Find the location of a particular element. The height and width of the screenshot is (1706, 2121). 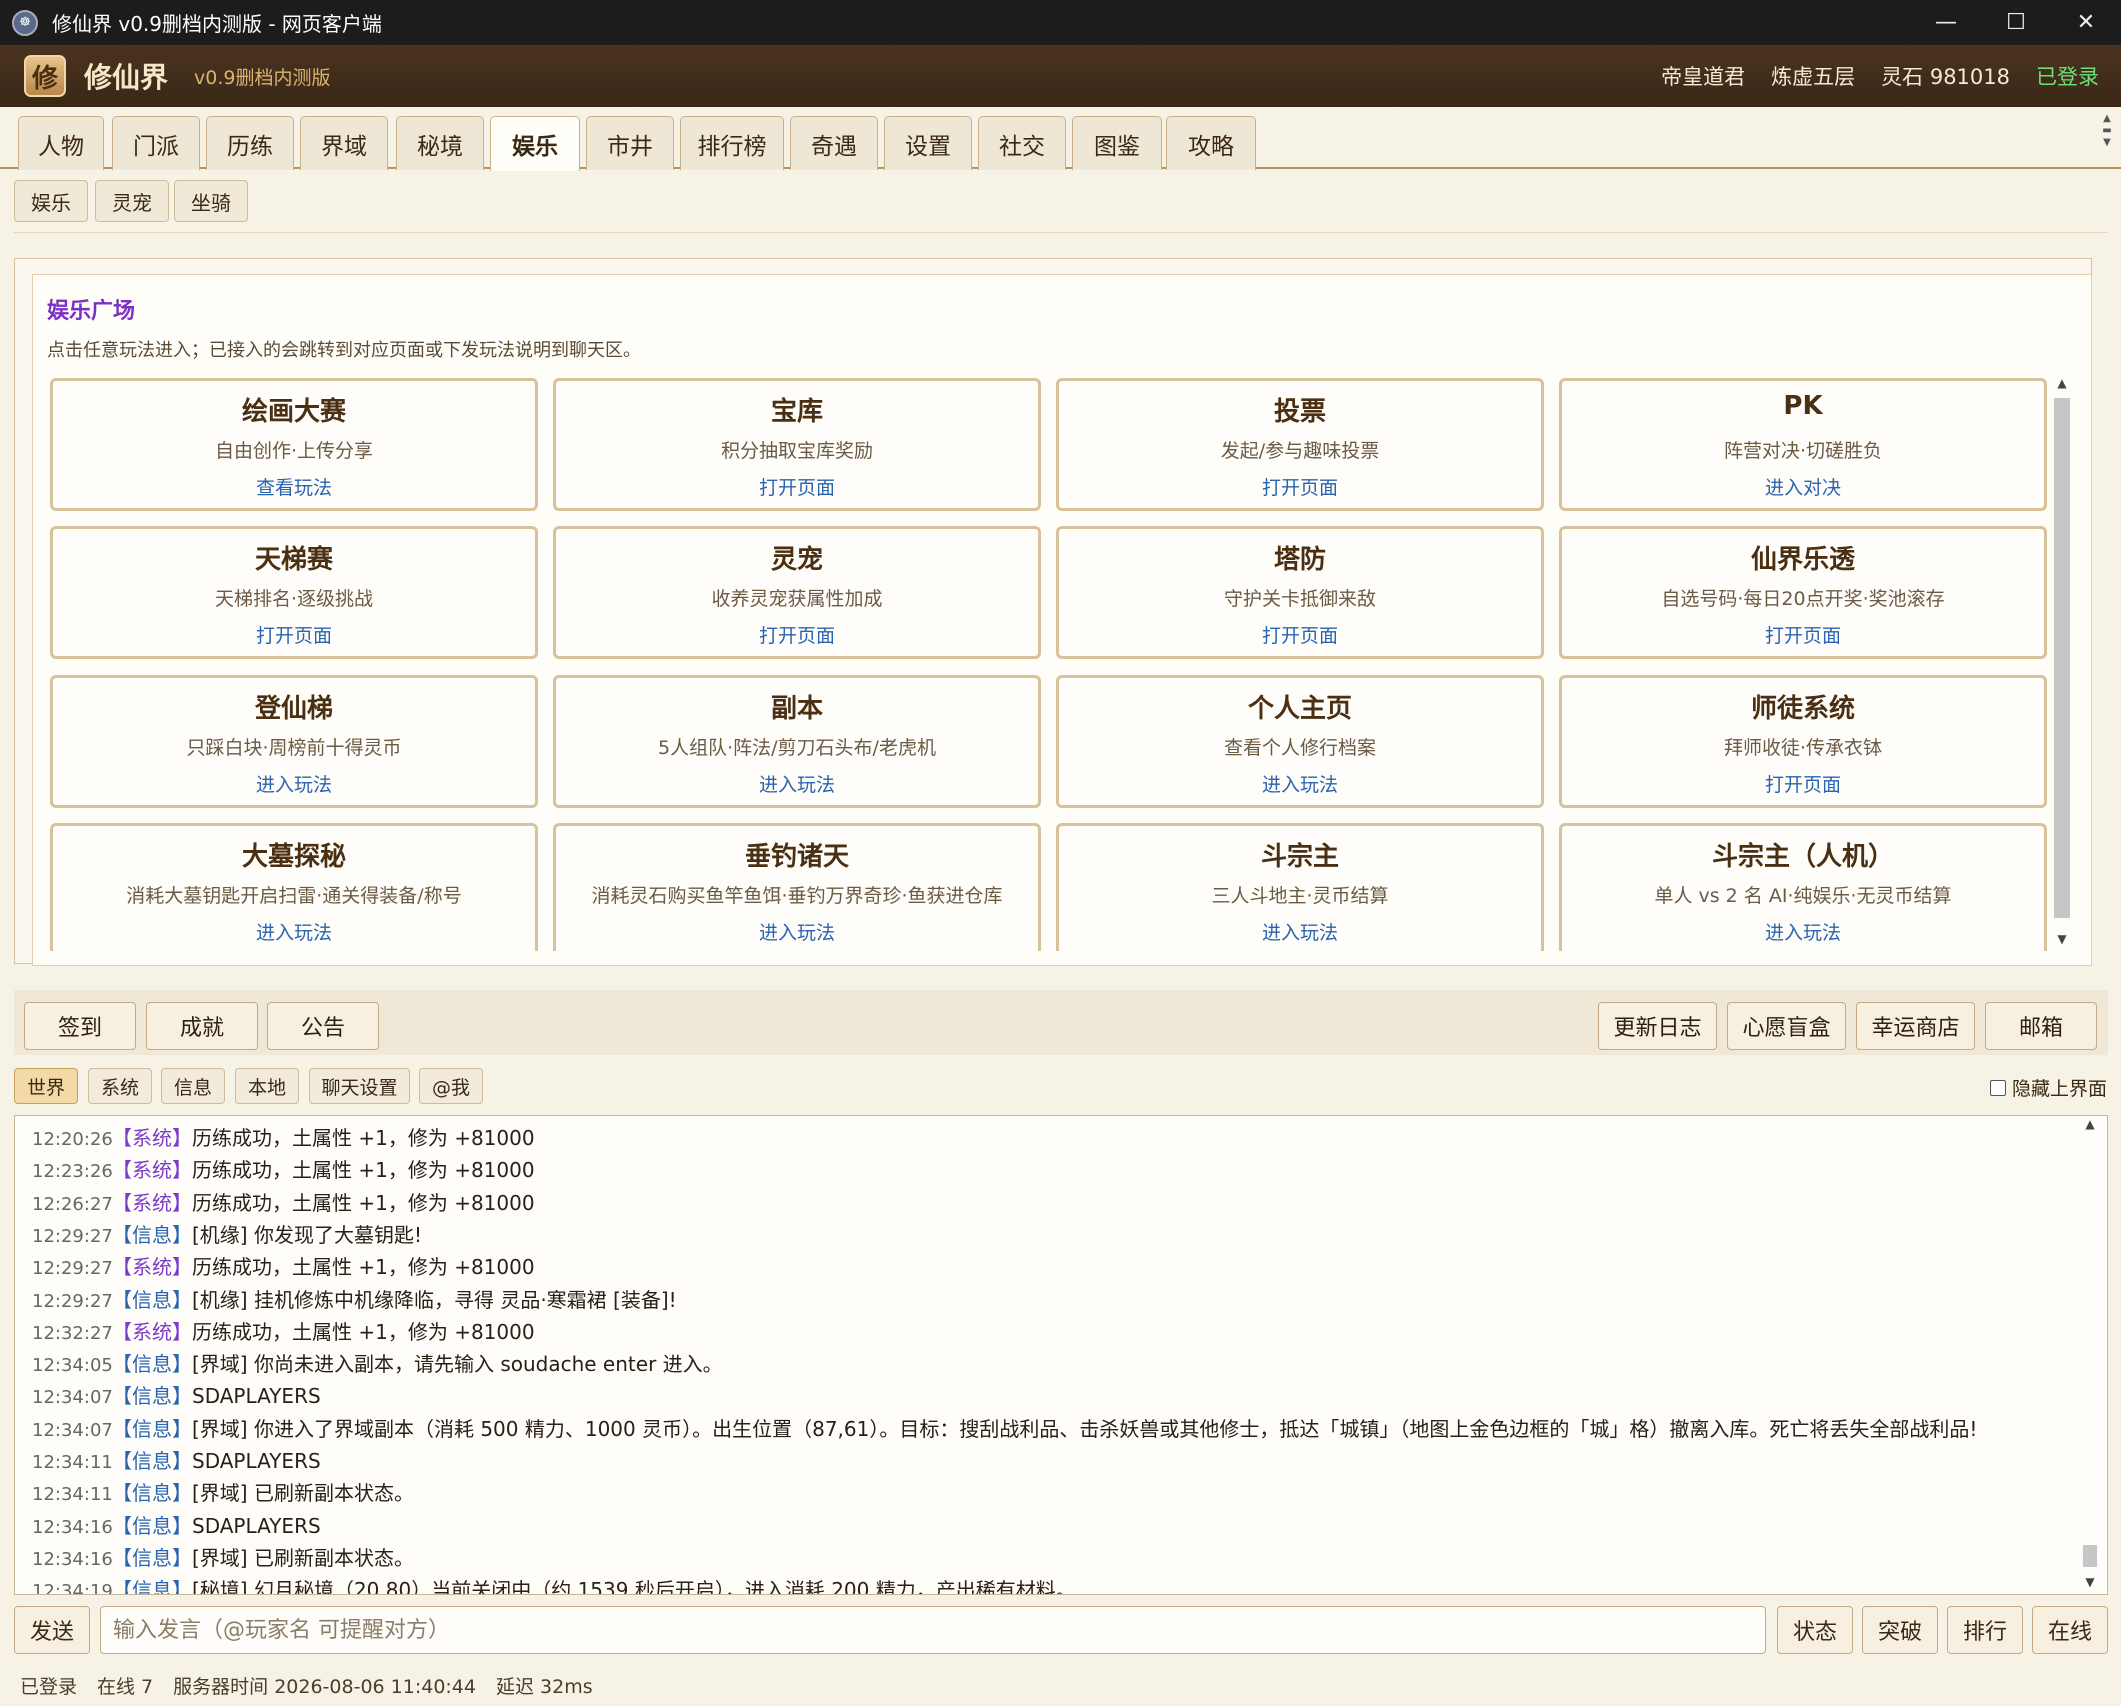

hide-ui-toggle: 隐藏上界面 is located at coordinates (2048, 1087).